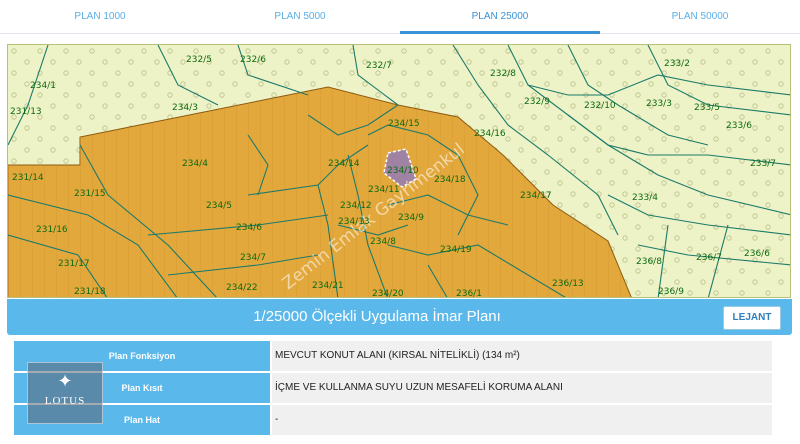 This screenshot has width=800, height=444. What do you see at coordinates (450, 180) in the screenshot?
I see `parcel-label: 234/18` at bounding box center [450, 180].